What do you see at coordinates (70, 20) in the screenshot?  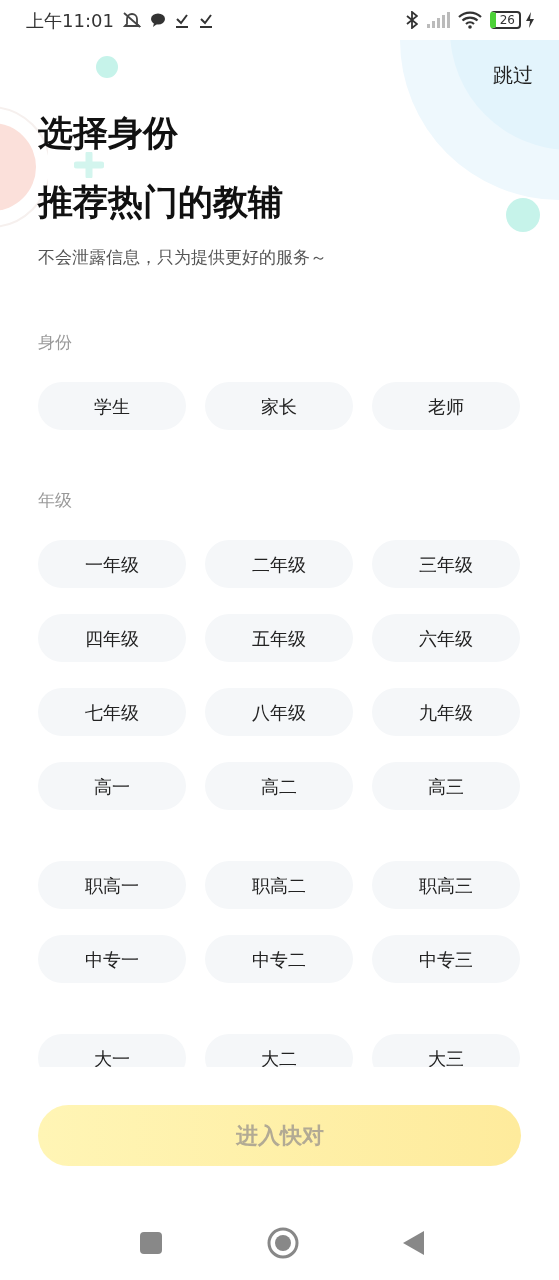 I see `status-time: 上午11:01` at bounding box center [70, 20].